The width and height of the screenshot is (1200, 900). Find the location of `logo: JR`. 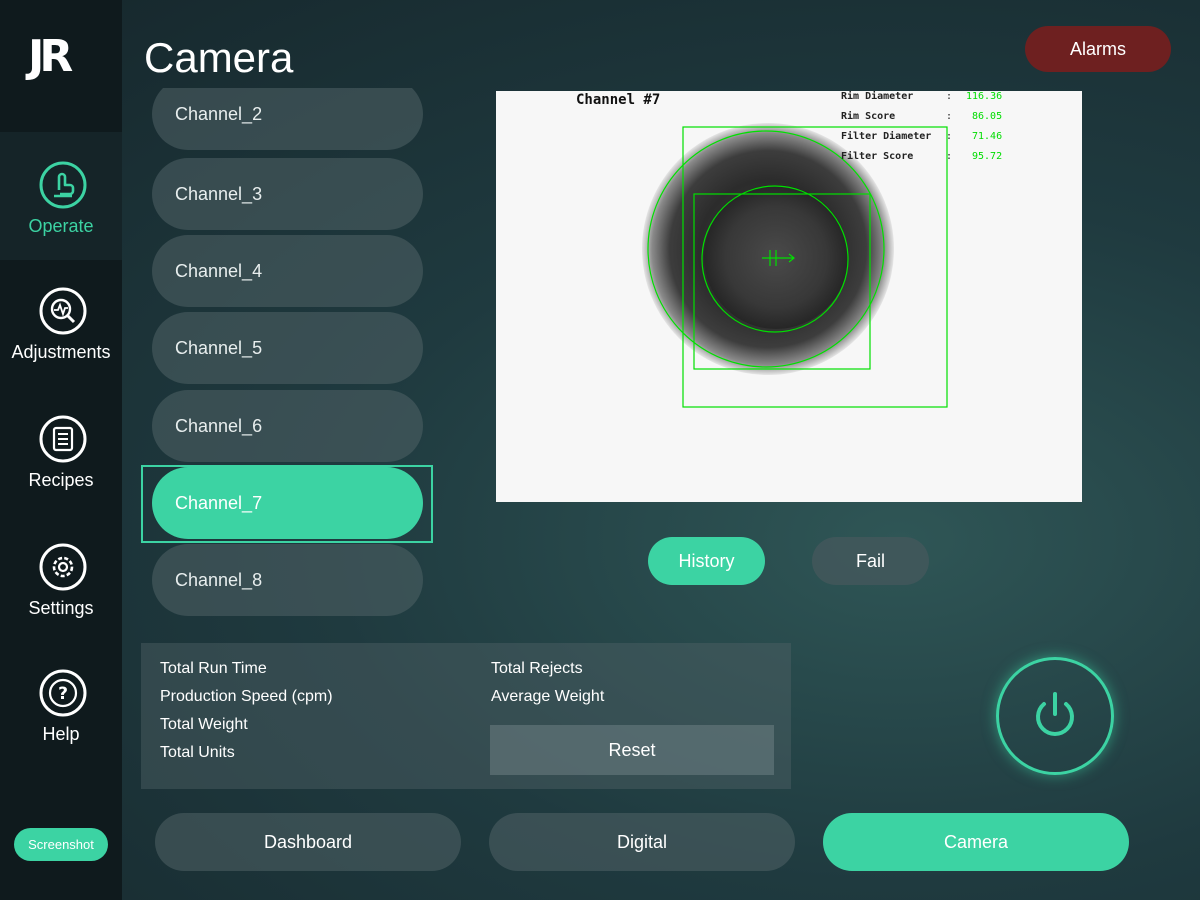

logo: JR is located at coordinates (50, 56).